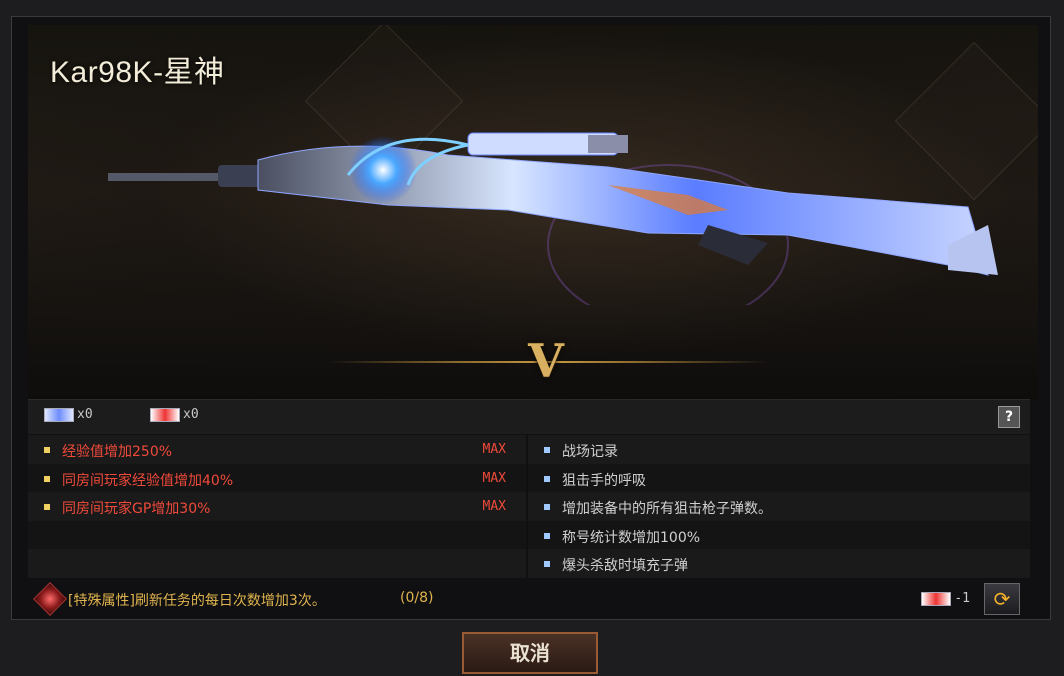 The width and height of the screenshot is (1064, 676). I want to click on attribute-row: 称号统计数增加100%, so click(779, 535).